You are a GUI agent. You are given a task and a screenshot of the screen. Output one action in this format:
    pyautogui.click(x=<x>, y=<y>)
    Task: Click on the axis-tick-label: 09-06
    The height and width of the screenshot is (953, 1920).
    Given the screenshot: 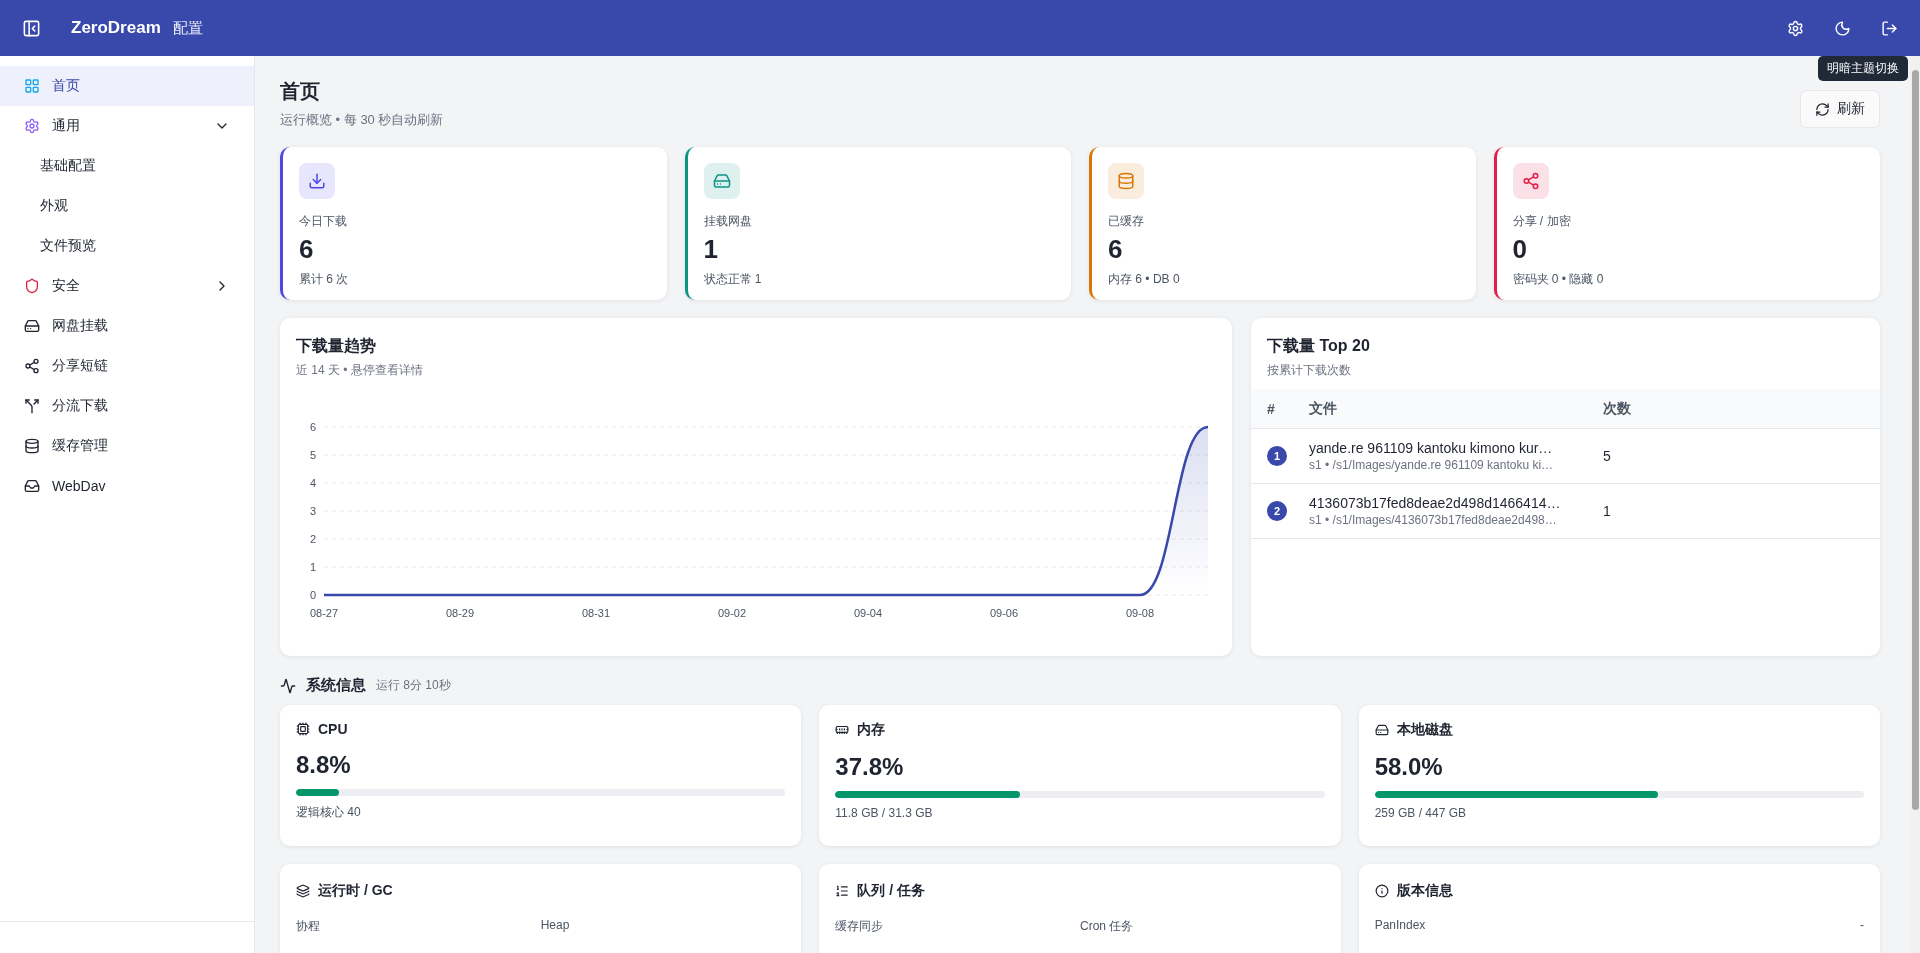 What is the action you would take?
    pyautogui.click(x=1004, y=613)
    